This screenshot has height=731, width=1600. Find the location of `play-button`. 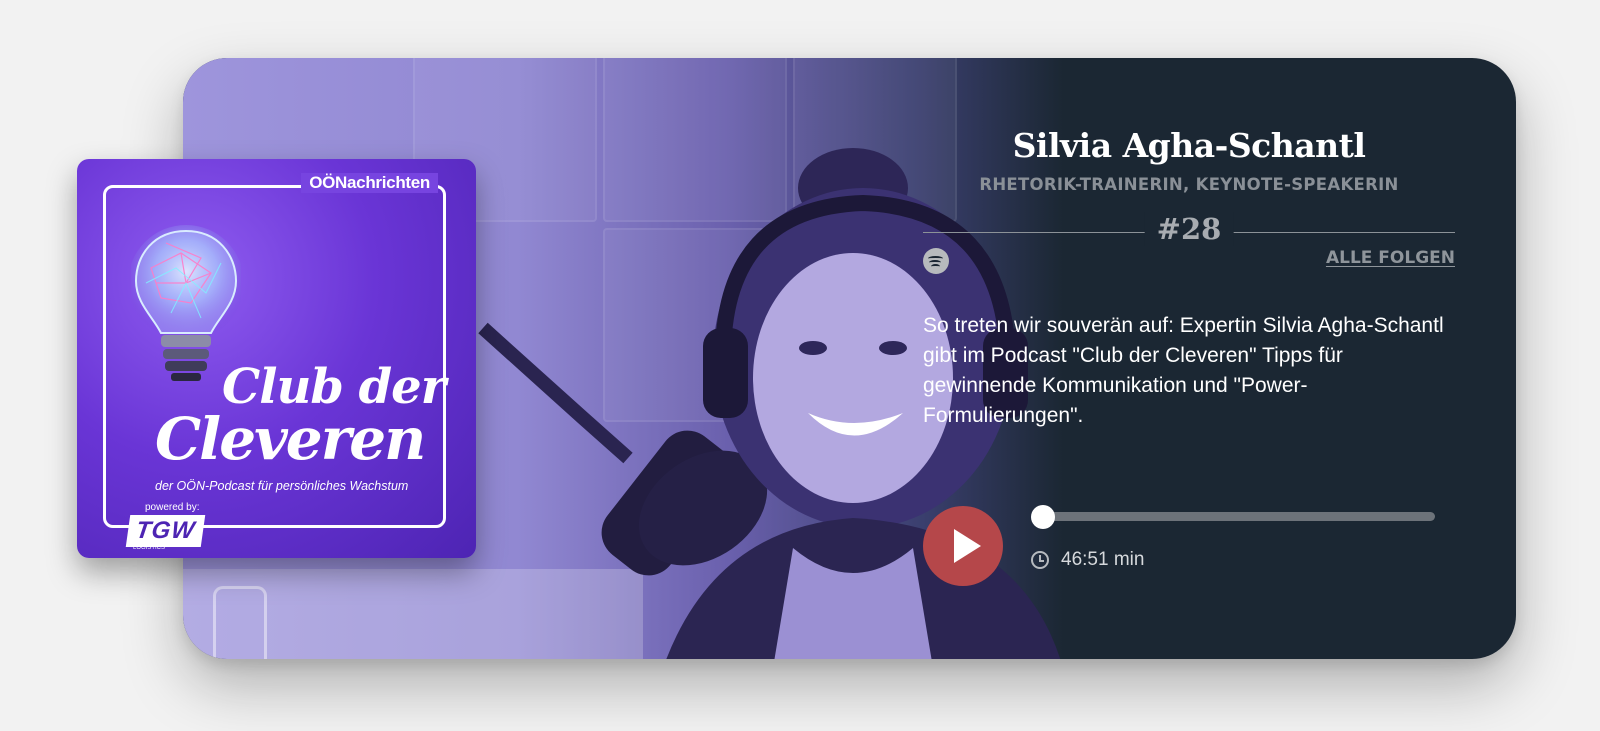

play-button is located at coordinates (963, 546).